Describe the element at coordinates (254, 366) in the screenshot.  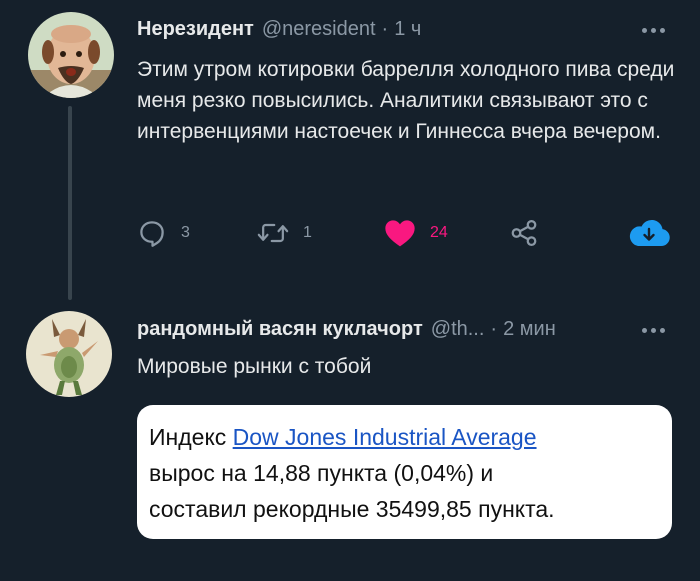
I see `tweet-text: Мировые рынки с тобой` at that location.